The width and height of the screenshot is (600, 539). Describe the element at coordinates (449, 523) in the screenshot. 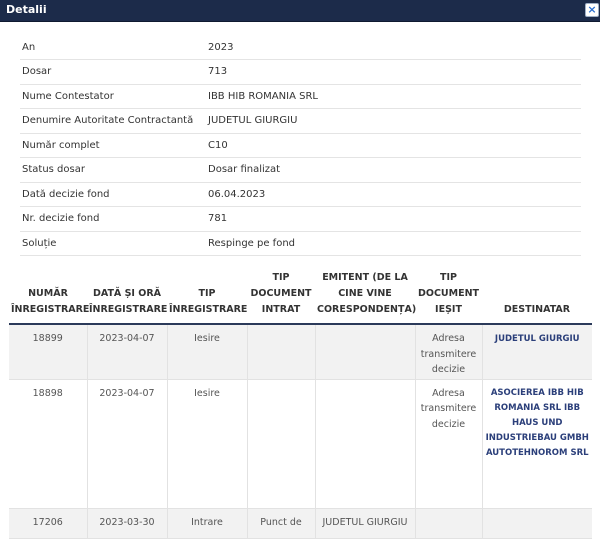

I see `cell-doc-iesit` at that location.